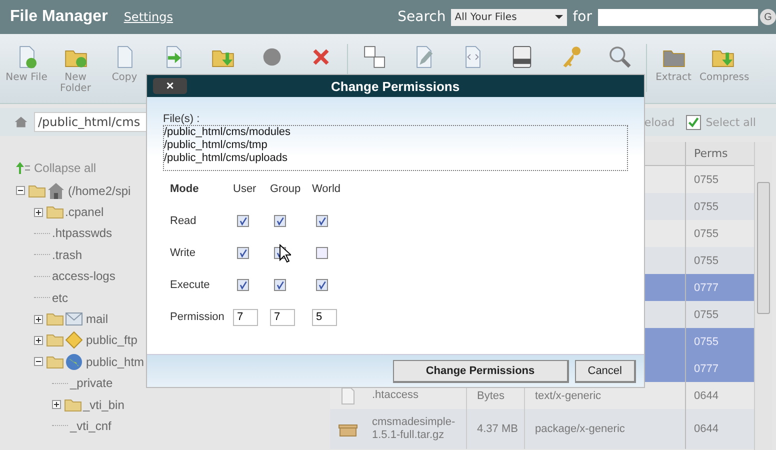 The height and width of the screenshot is (450, 776). I want to click on tree-item: .trash, so click(67, 255).